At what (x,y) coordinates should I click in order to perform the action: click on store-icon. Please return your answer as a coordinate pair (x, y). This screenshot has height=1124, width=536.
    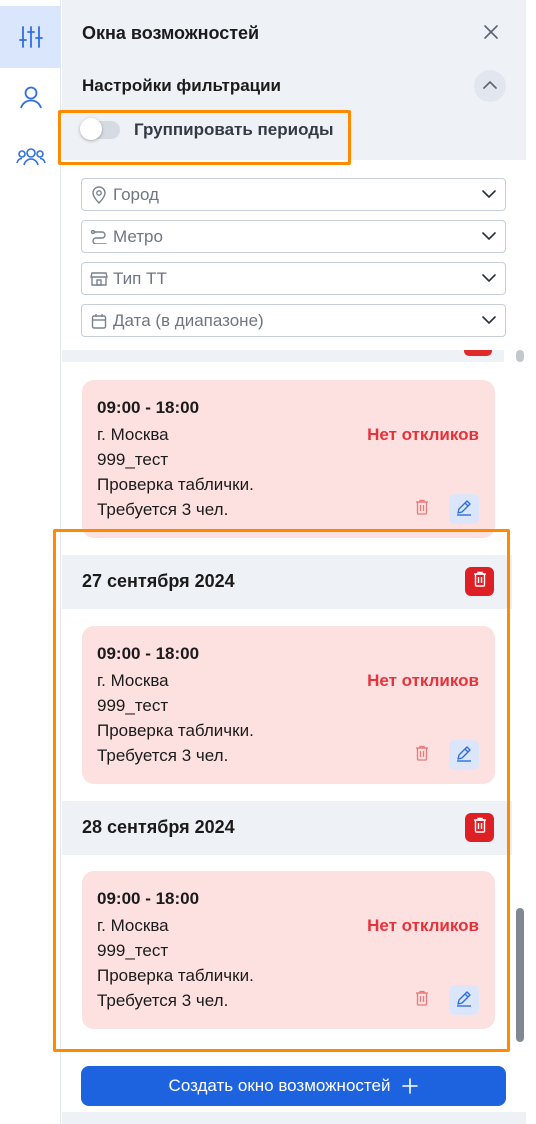
    Looking at the image, I should click on (99, 279).